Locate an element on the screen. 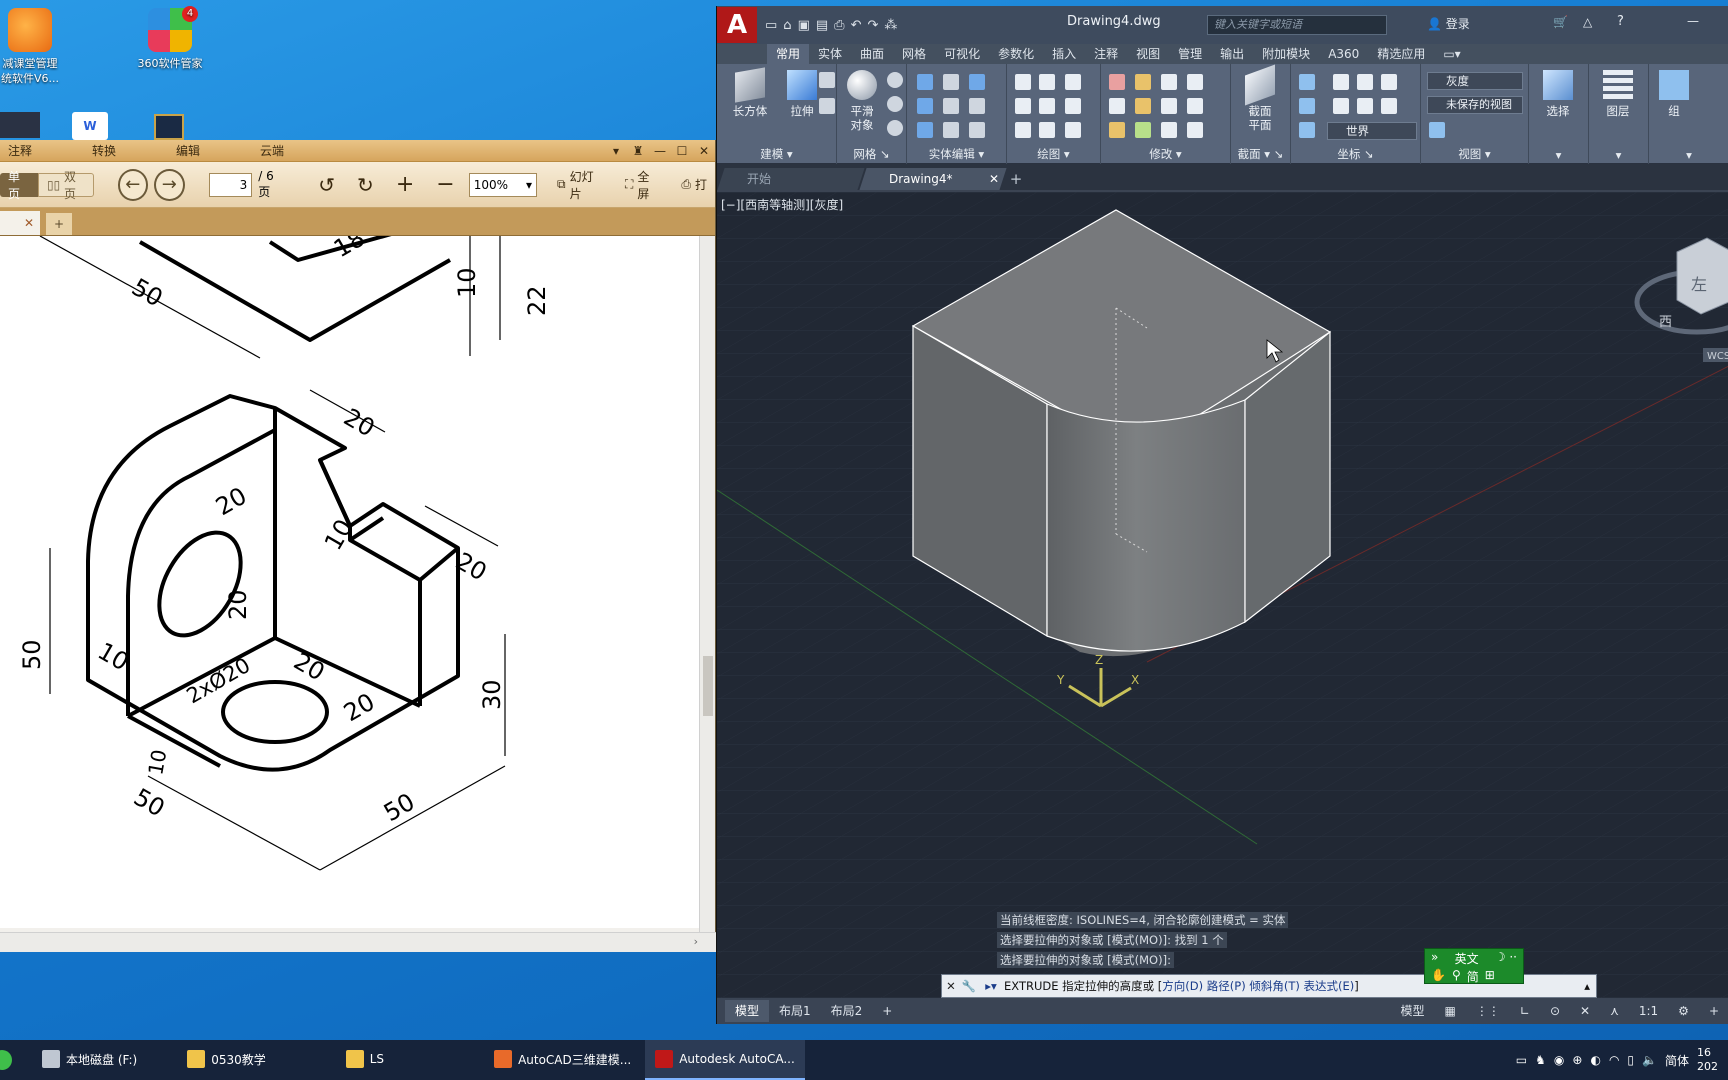 Image resolution: width=1728 pixels, height=1080 pixels. close-tab-icon: ✕ is located at coordinates (29, 223).